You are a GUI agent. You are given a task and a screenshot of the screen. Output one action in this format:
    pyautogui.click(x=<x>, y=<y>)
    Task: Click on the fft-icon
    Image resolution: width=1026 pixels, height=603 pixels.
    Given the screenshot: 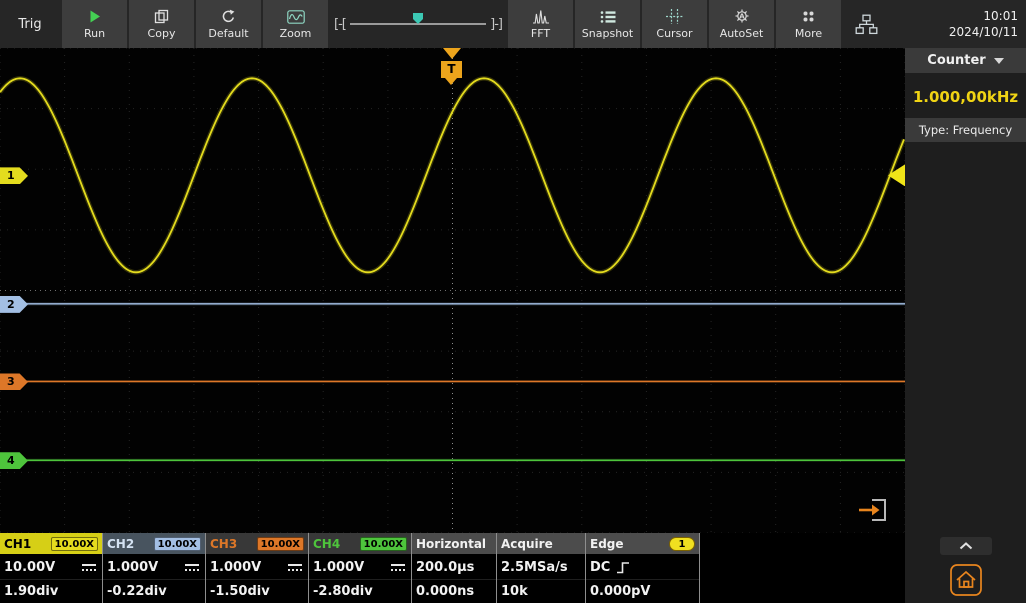 What is the action you would take?
    pyautogui.click(x=541, y=16)
    